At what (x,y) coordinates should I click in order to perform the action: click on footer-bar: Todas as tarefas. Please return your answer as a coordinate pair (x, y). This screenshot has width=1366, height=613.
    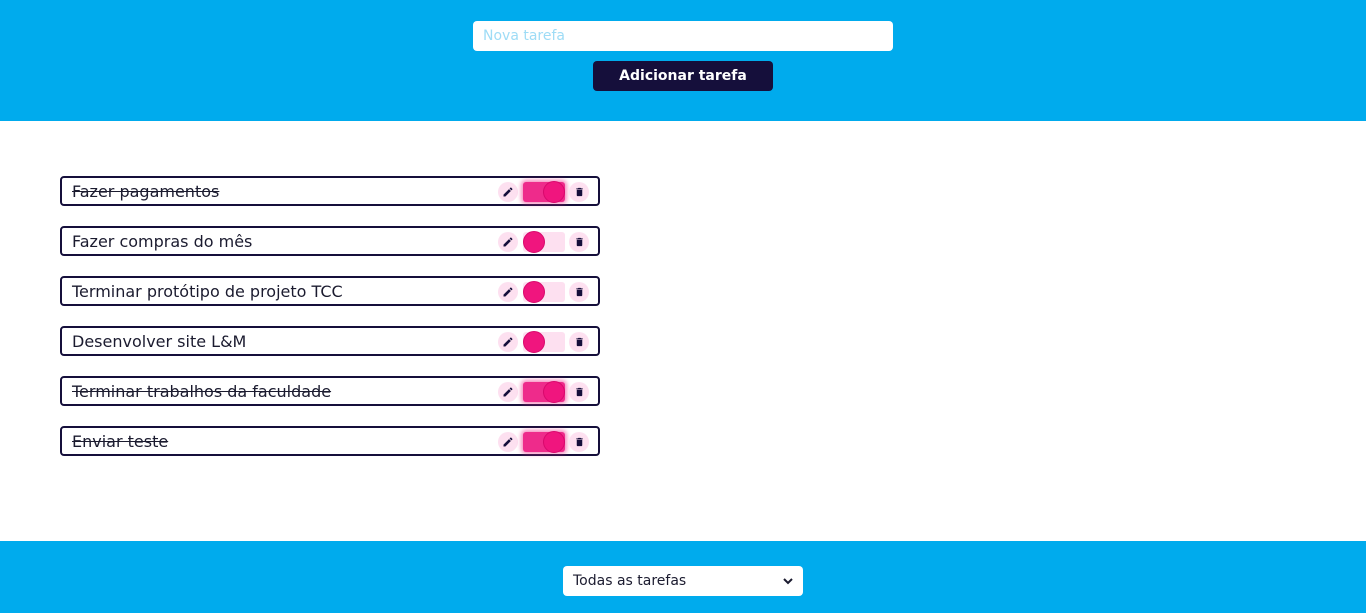
    Looking at the image, I should click on (683, 577).